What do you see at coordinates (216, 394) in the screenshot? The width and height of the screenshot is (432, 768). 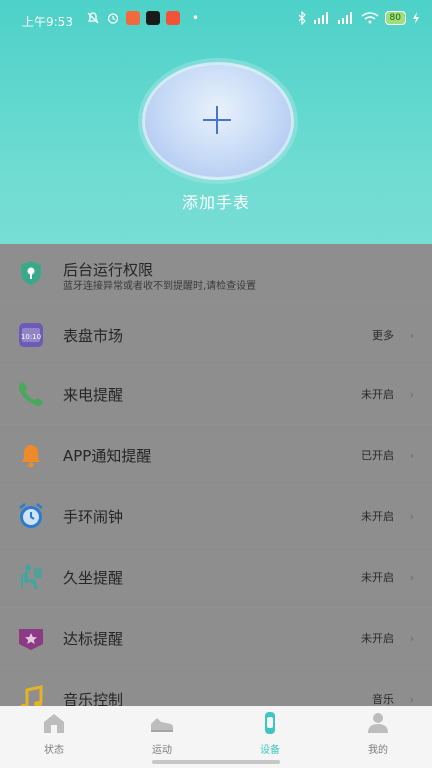 I see `row-call-reminder: 来电提醒 未开启 ›` at bounding box center [216, 394].